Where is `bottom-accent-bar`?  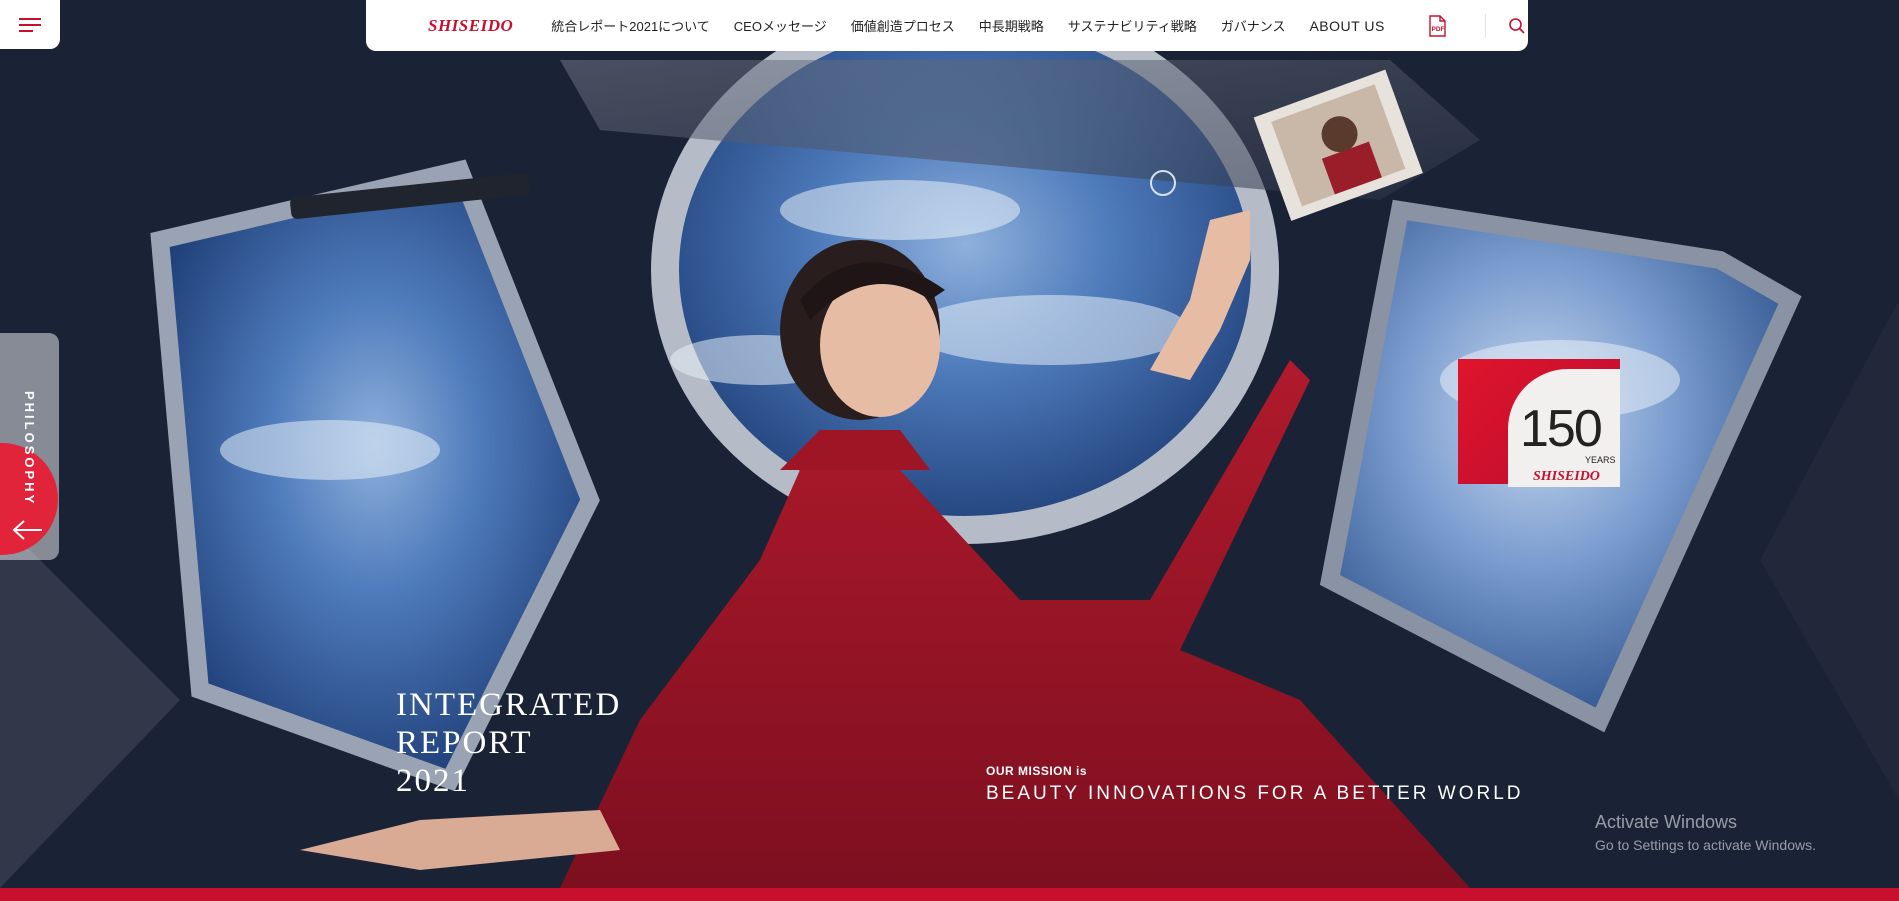
bottom-accent-bar is located at coordinates (949, 894).